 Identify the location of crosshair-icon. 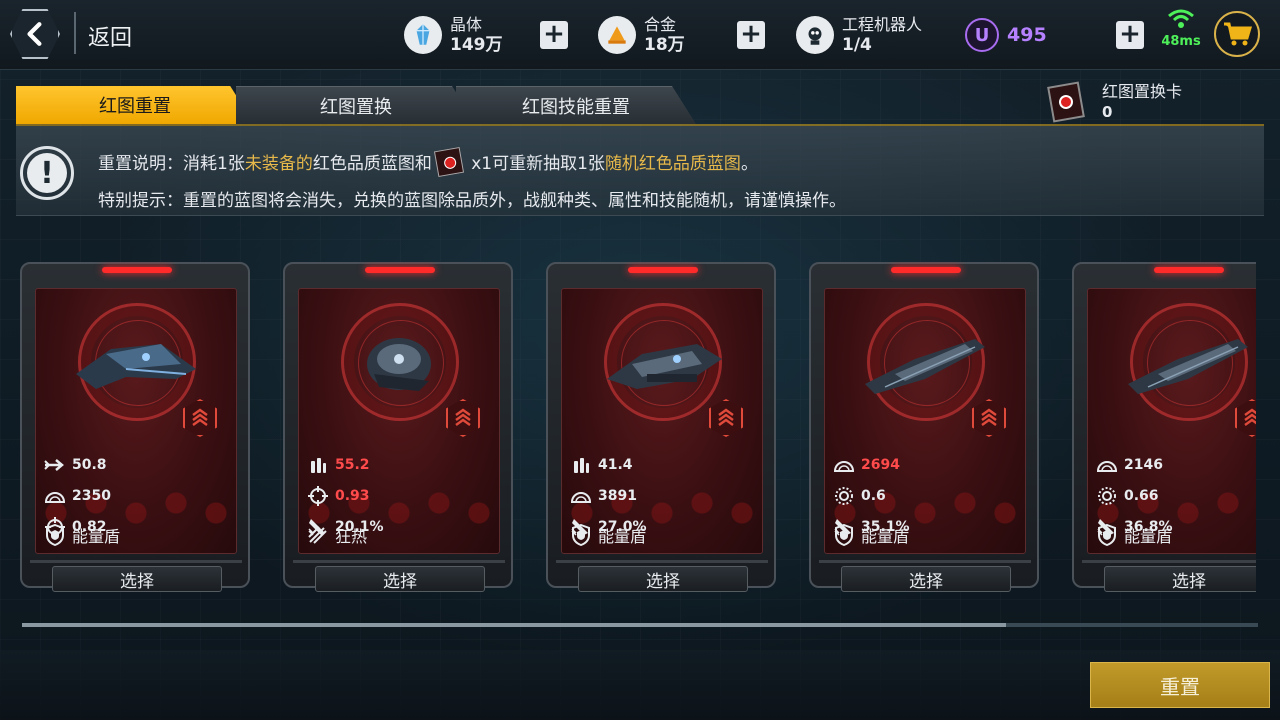
(318, 496).